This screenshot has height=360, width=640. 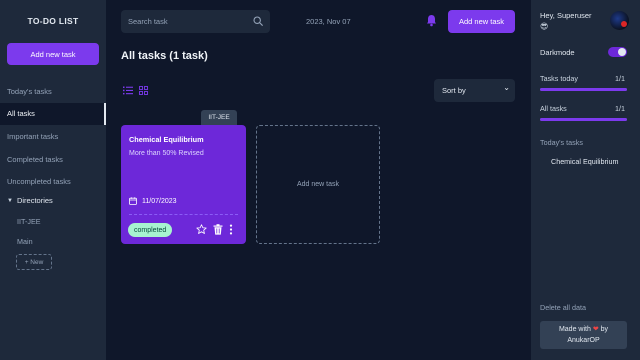 What do you see at coordinates (219, 117) in the screenshot?
I see `task-directory-tag: IIT-JEE` at bounding box center [219, 117].